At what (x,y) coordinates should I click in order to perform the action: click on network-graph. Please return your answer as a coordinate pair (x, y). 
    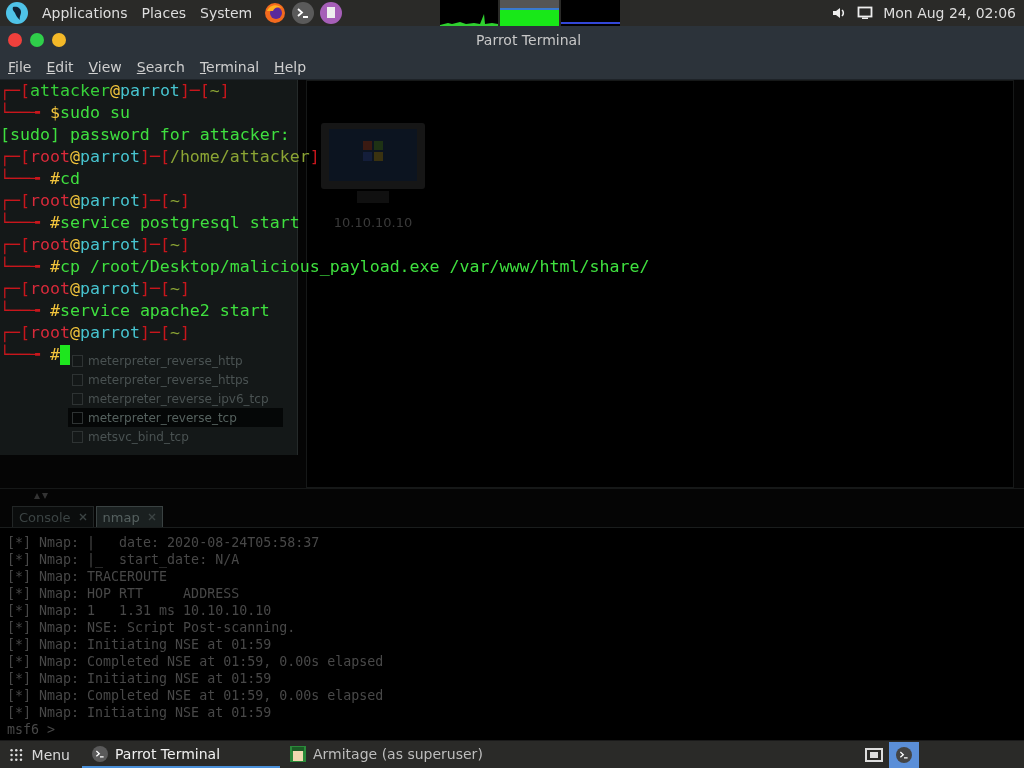
    Looking at the image, I should click on (591, 13).